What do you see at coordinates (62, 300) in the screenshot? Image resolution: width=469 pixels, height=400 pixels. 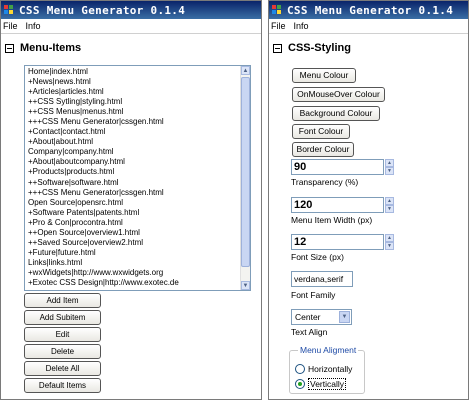 I see `add-item-button: Add Item` at bounding box center [62, 300].